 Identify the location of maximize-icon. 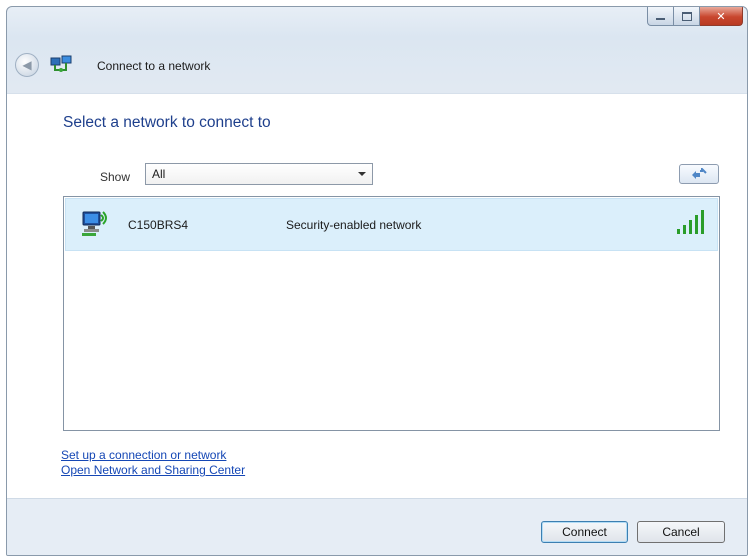
(686, 16).